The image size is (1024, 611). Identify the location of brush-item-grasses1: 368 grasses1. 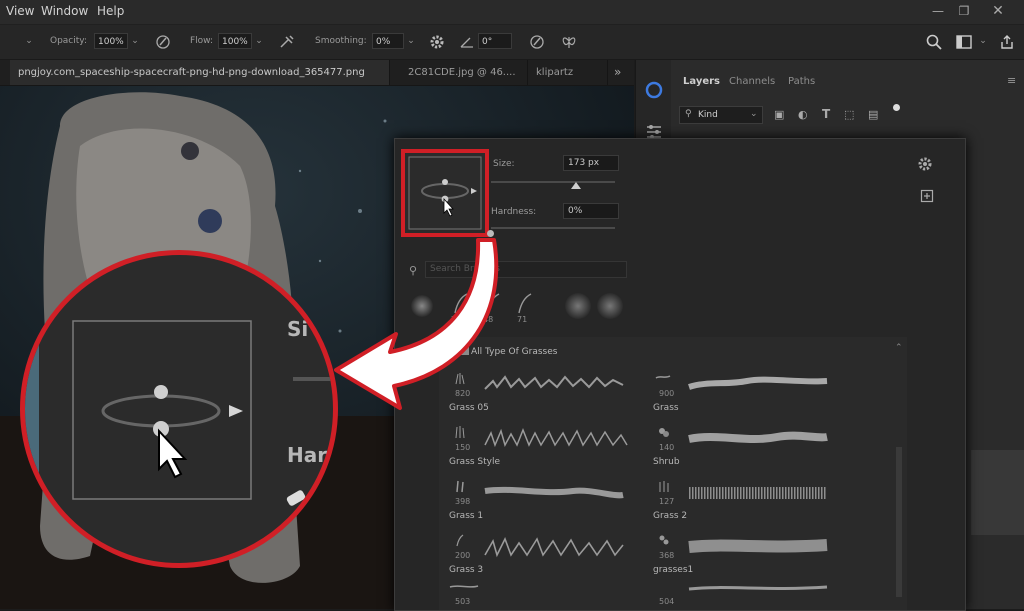
(751, 555).